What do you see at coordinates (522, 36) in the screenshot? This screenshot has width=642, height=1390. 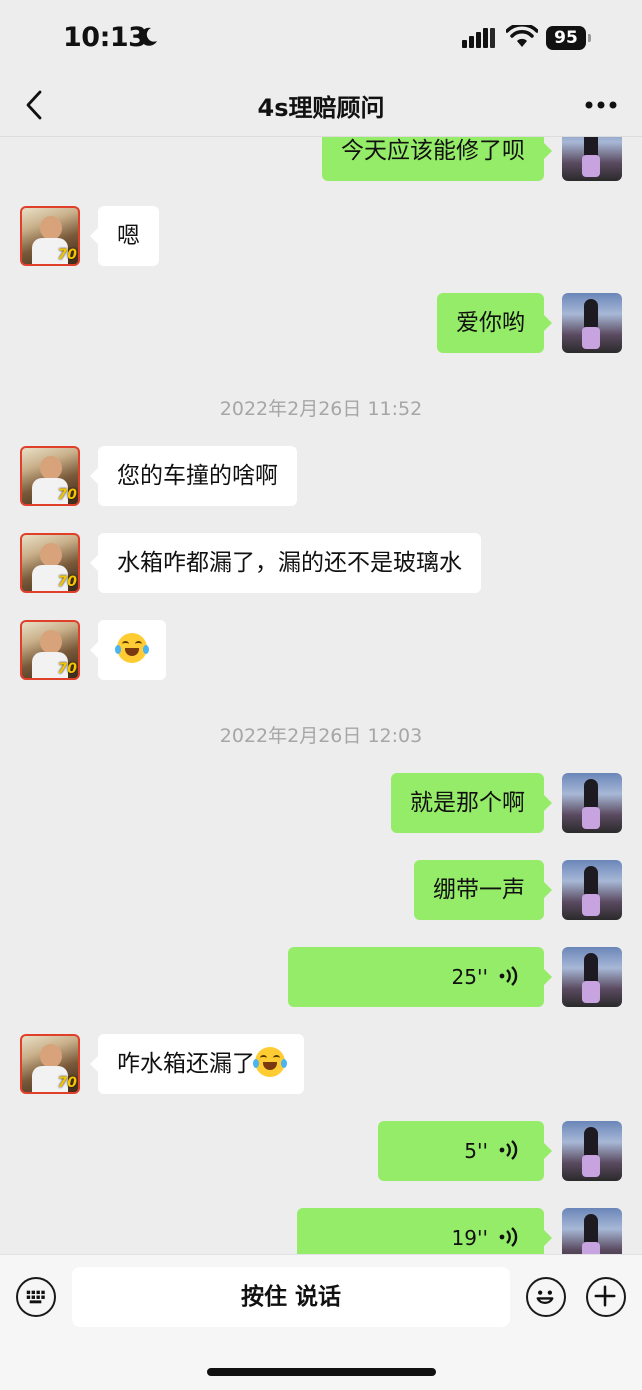 I see `wifi-icon` at bounding box center [522, 36].